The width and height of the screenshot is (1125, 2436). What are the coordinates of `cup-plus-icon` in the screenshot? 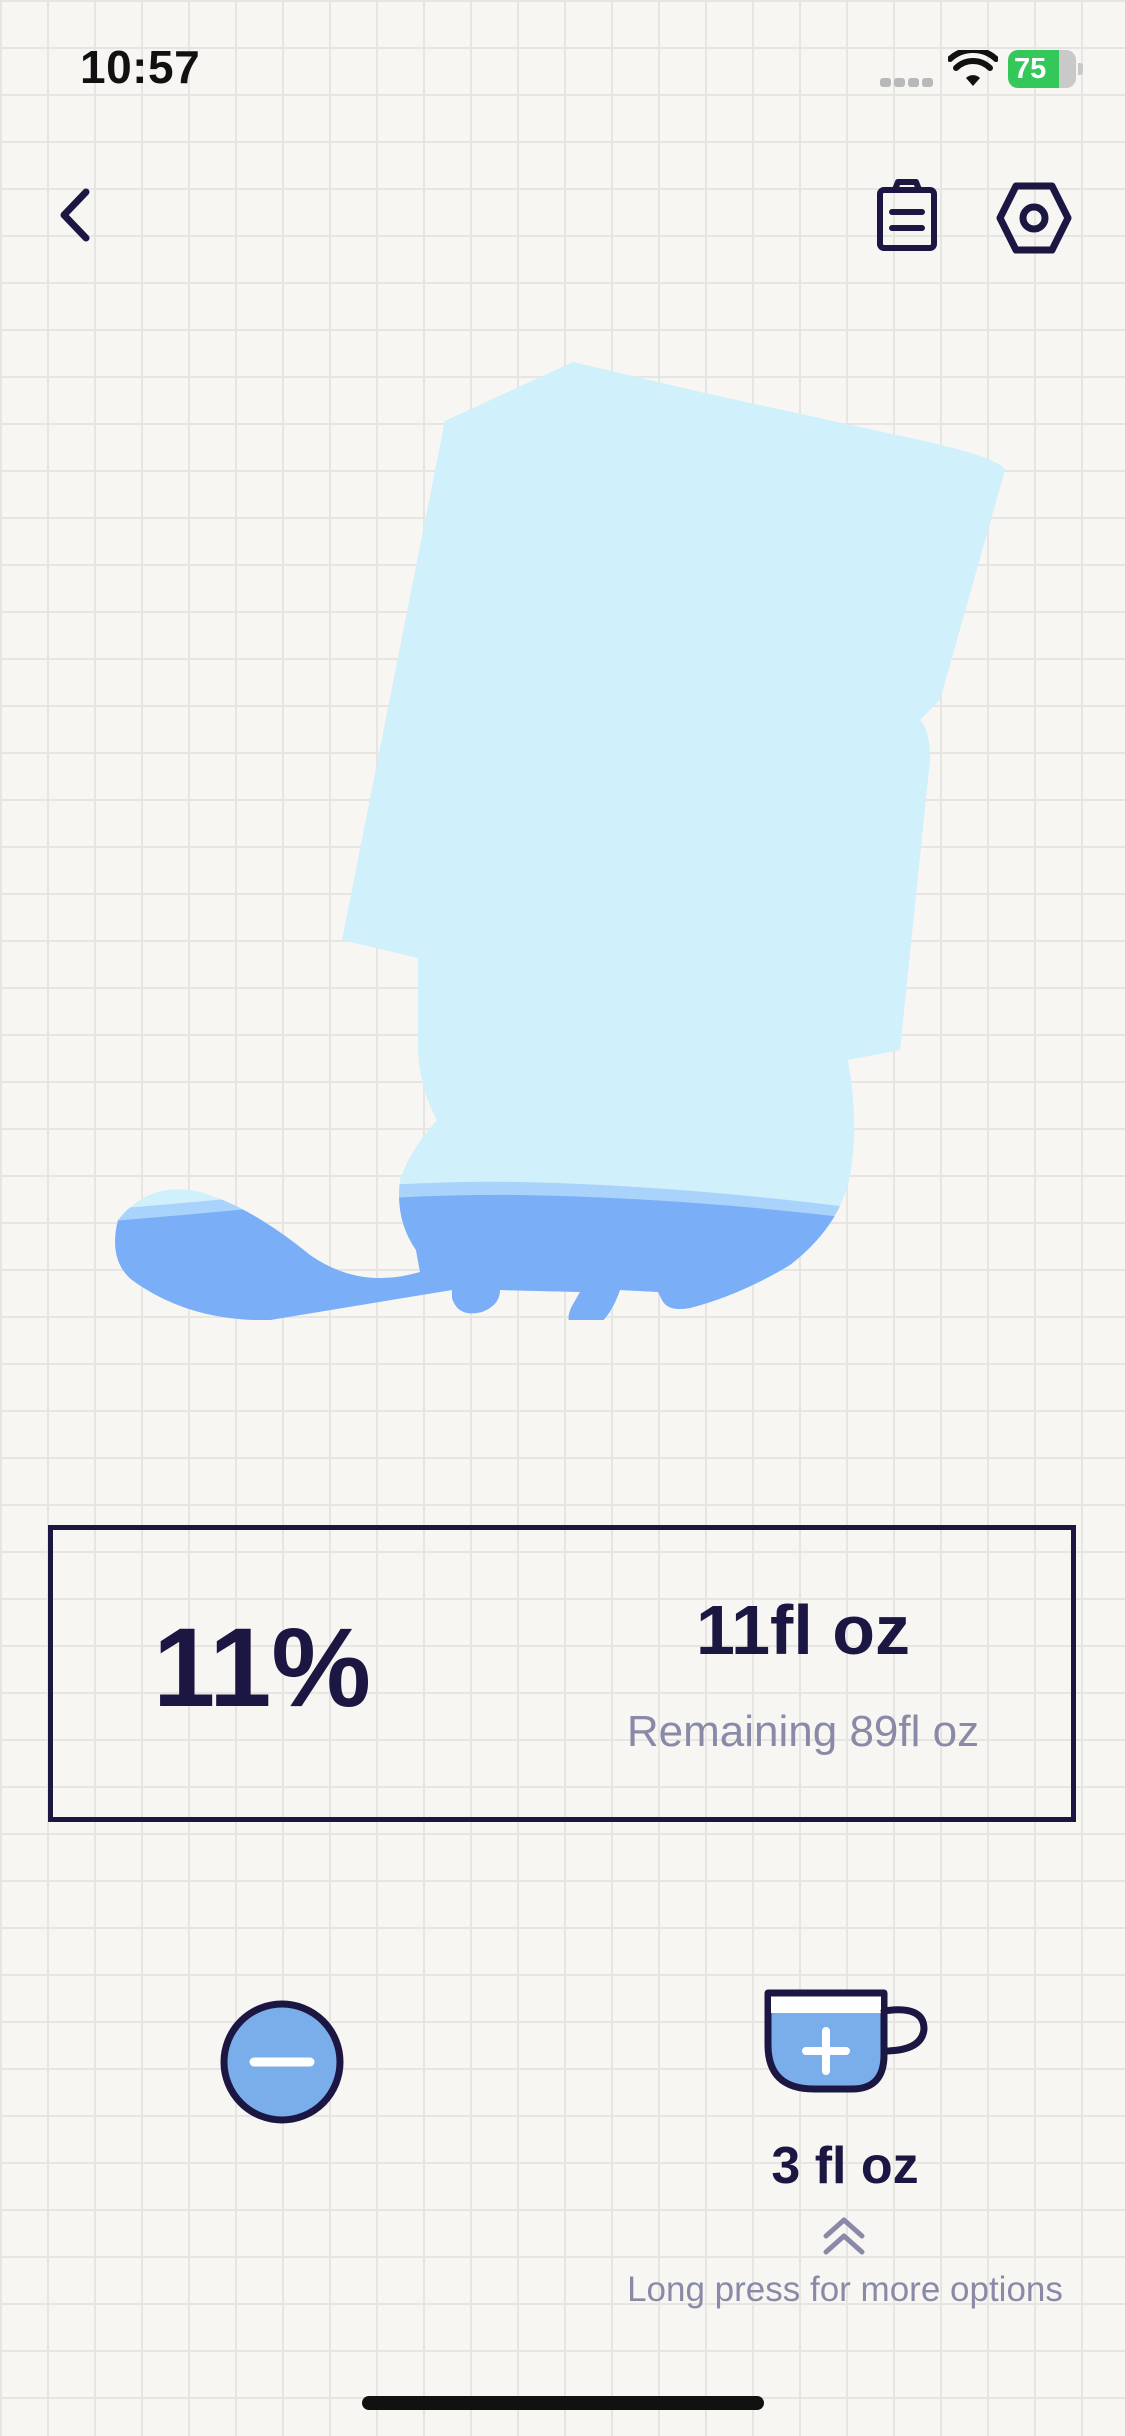 It's located at (846, 2041).